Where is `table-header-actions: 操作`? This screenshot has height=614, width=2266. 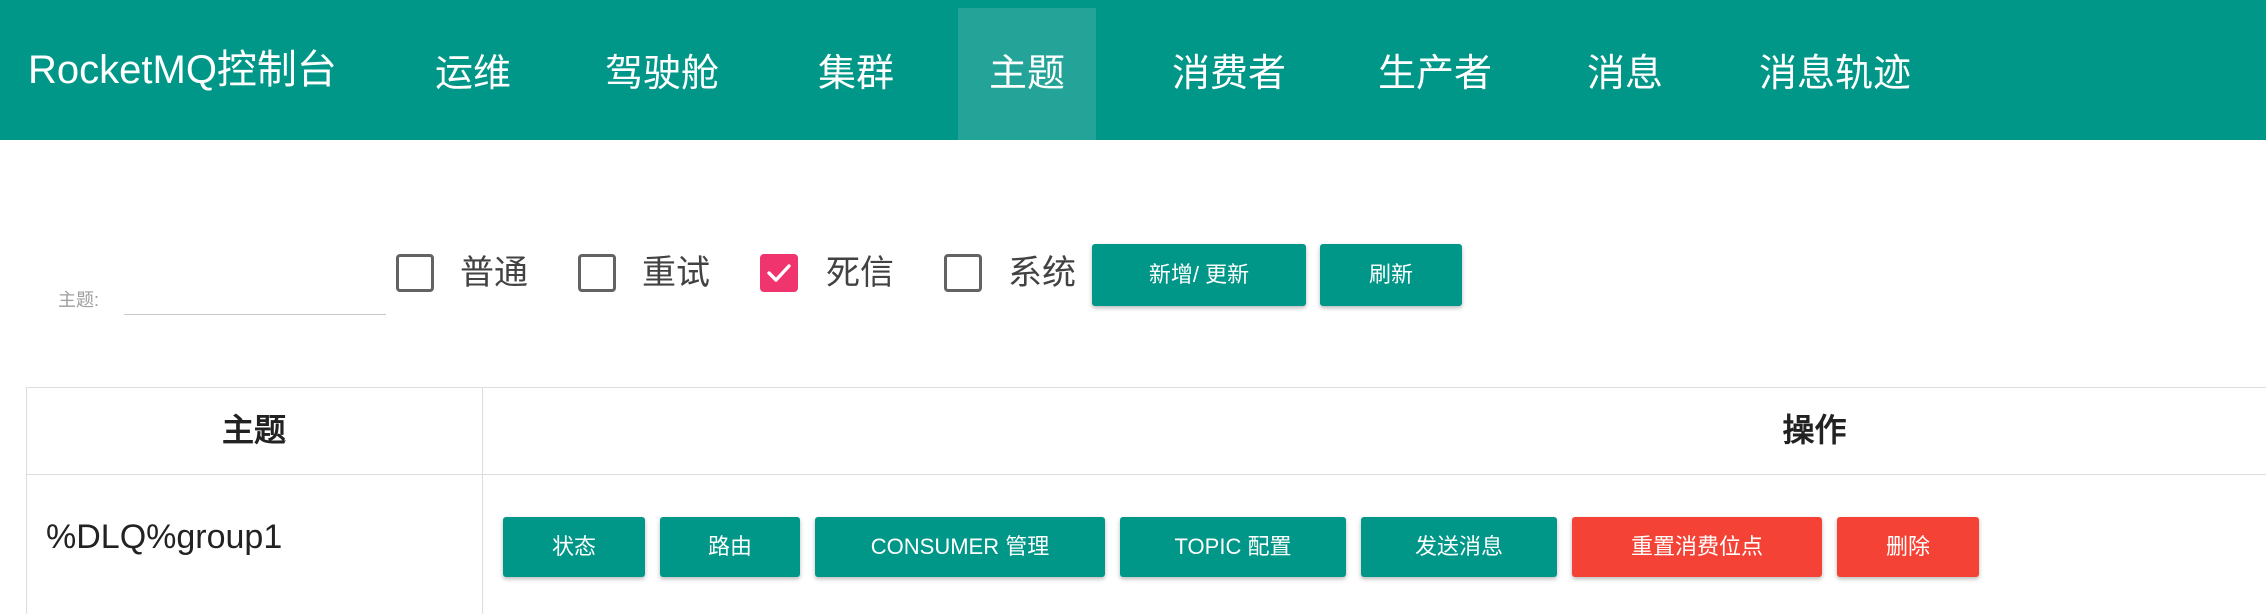
table-header-actions: 操作 is located at coordinates (1814, 430).